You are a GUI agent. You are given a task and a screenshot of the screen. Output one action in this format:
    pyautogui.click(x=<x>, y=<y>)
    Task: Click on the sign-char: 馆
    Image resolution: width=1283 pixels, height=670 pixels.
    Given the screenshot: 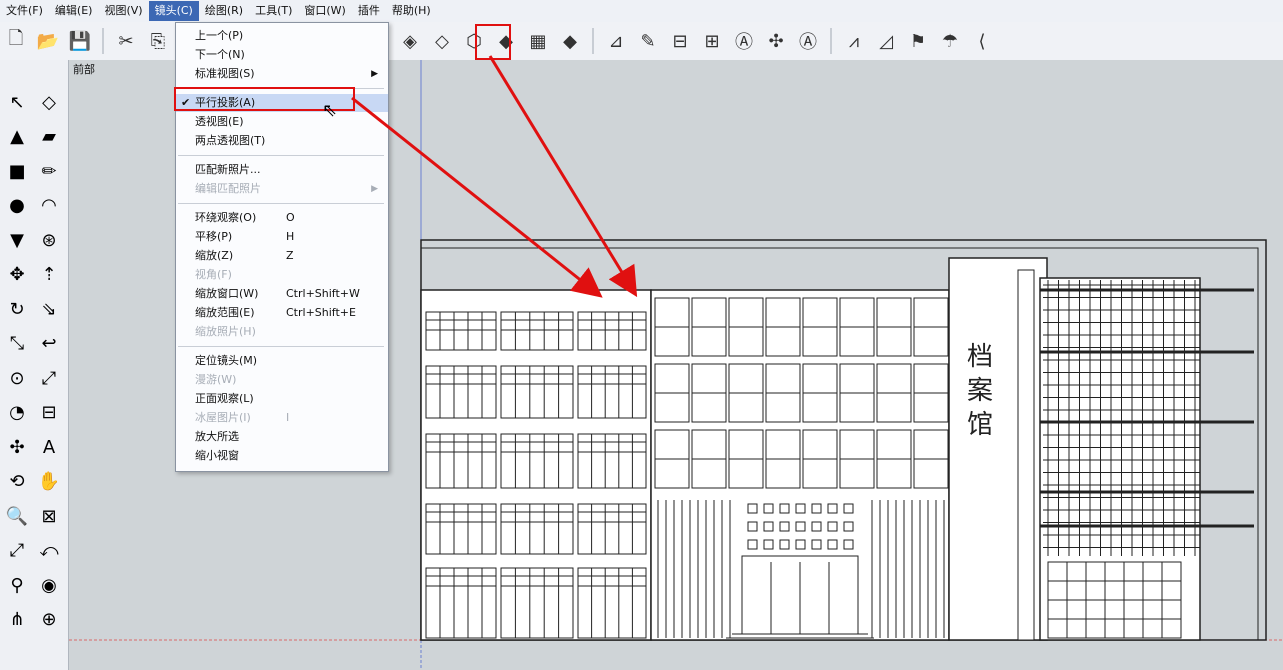 What is the action you would take?
    pyautogui.click(x=979, y=425)
    